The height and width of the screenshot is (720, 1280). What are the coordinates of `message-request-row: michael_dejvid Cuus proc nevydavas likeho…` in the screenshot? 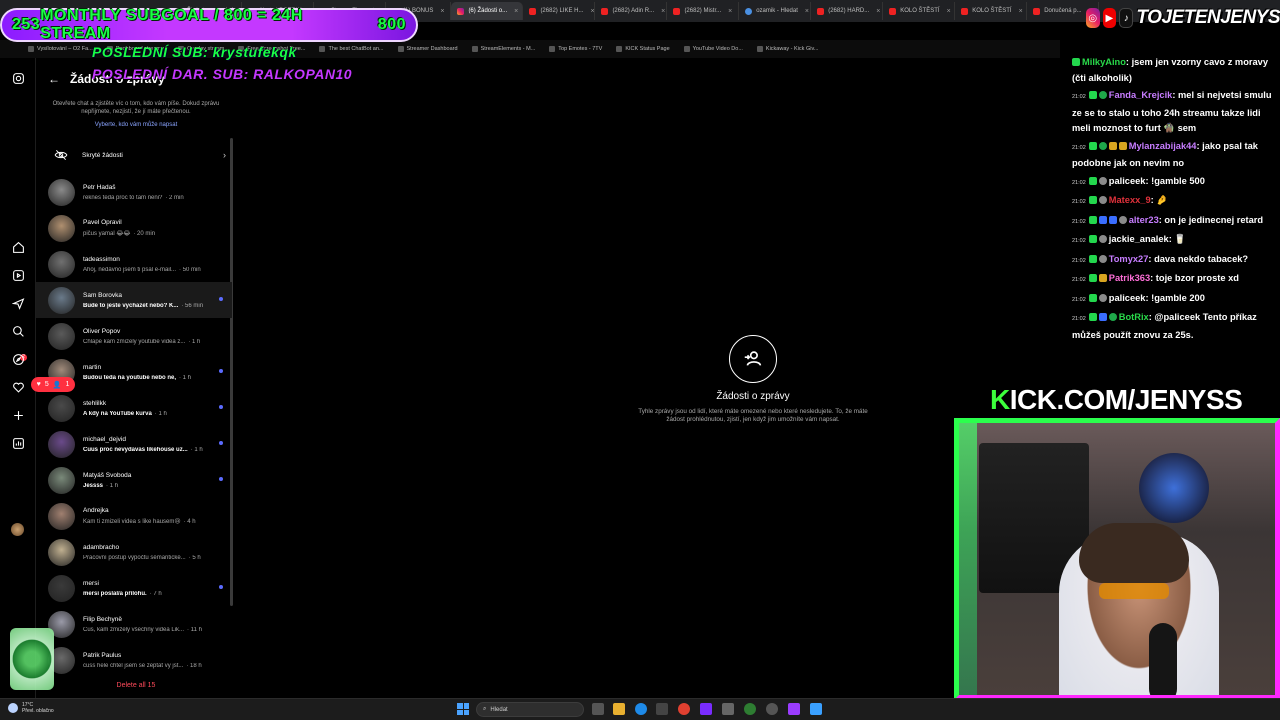 It's located at (134, 444).